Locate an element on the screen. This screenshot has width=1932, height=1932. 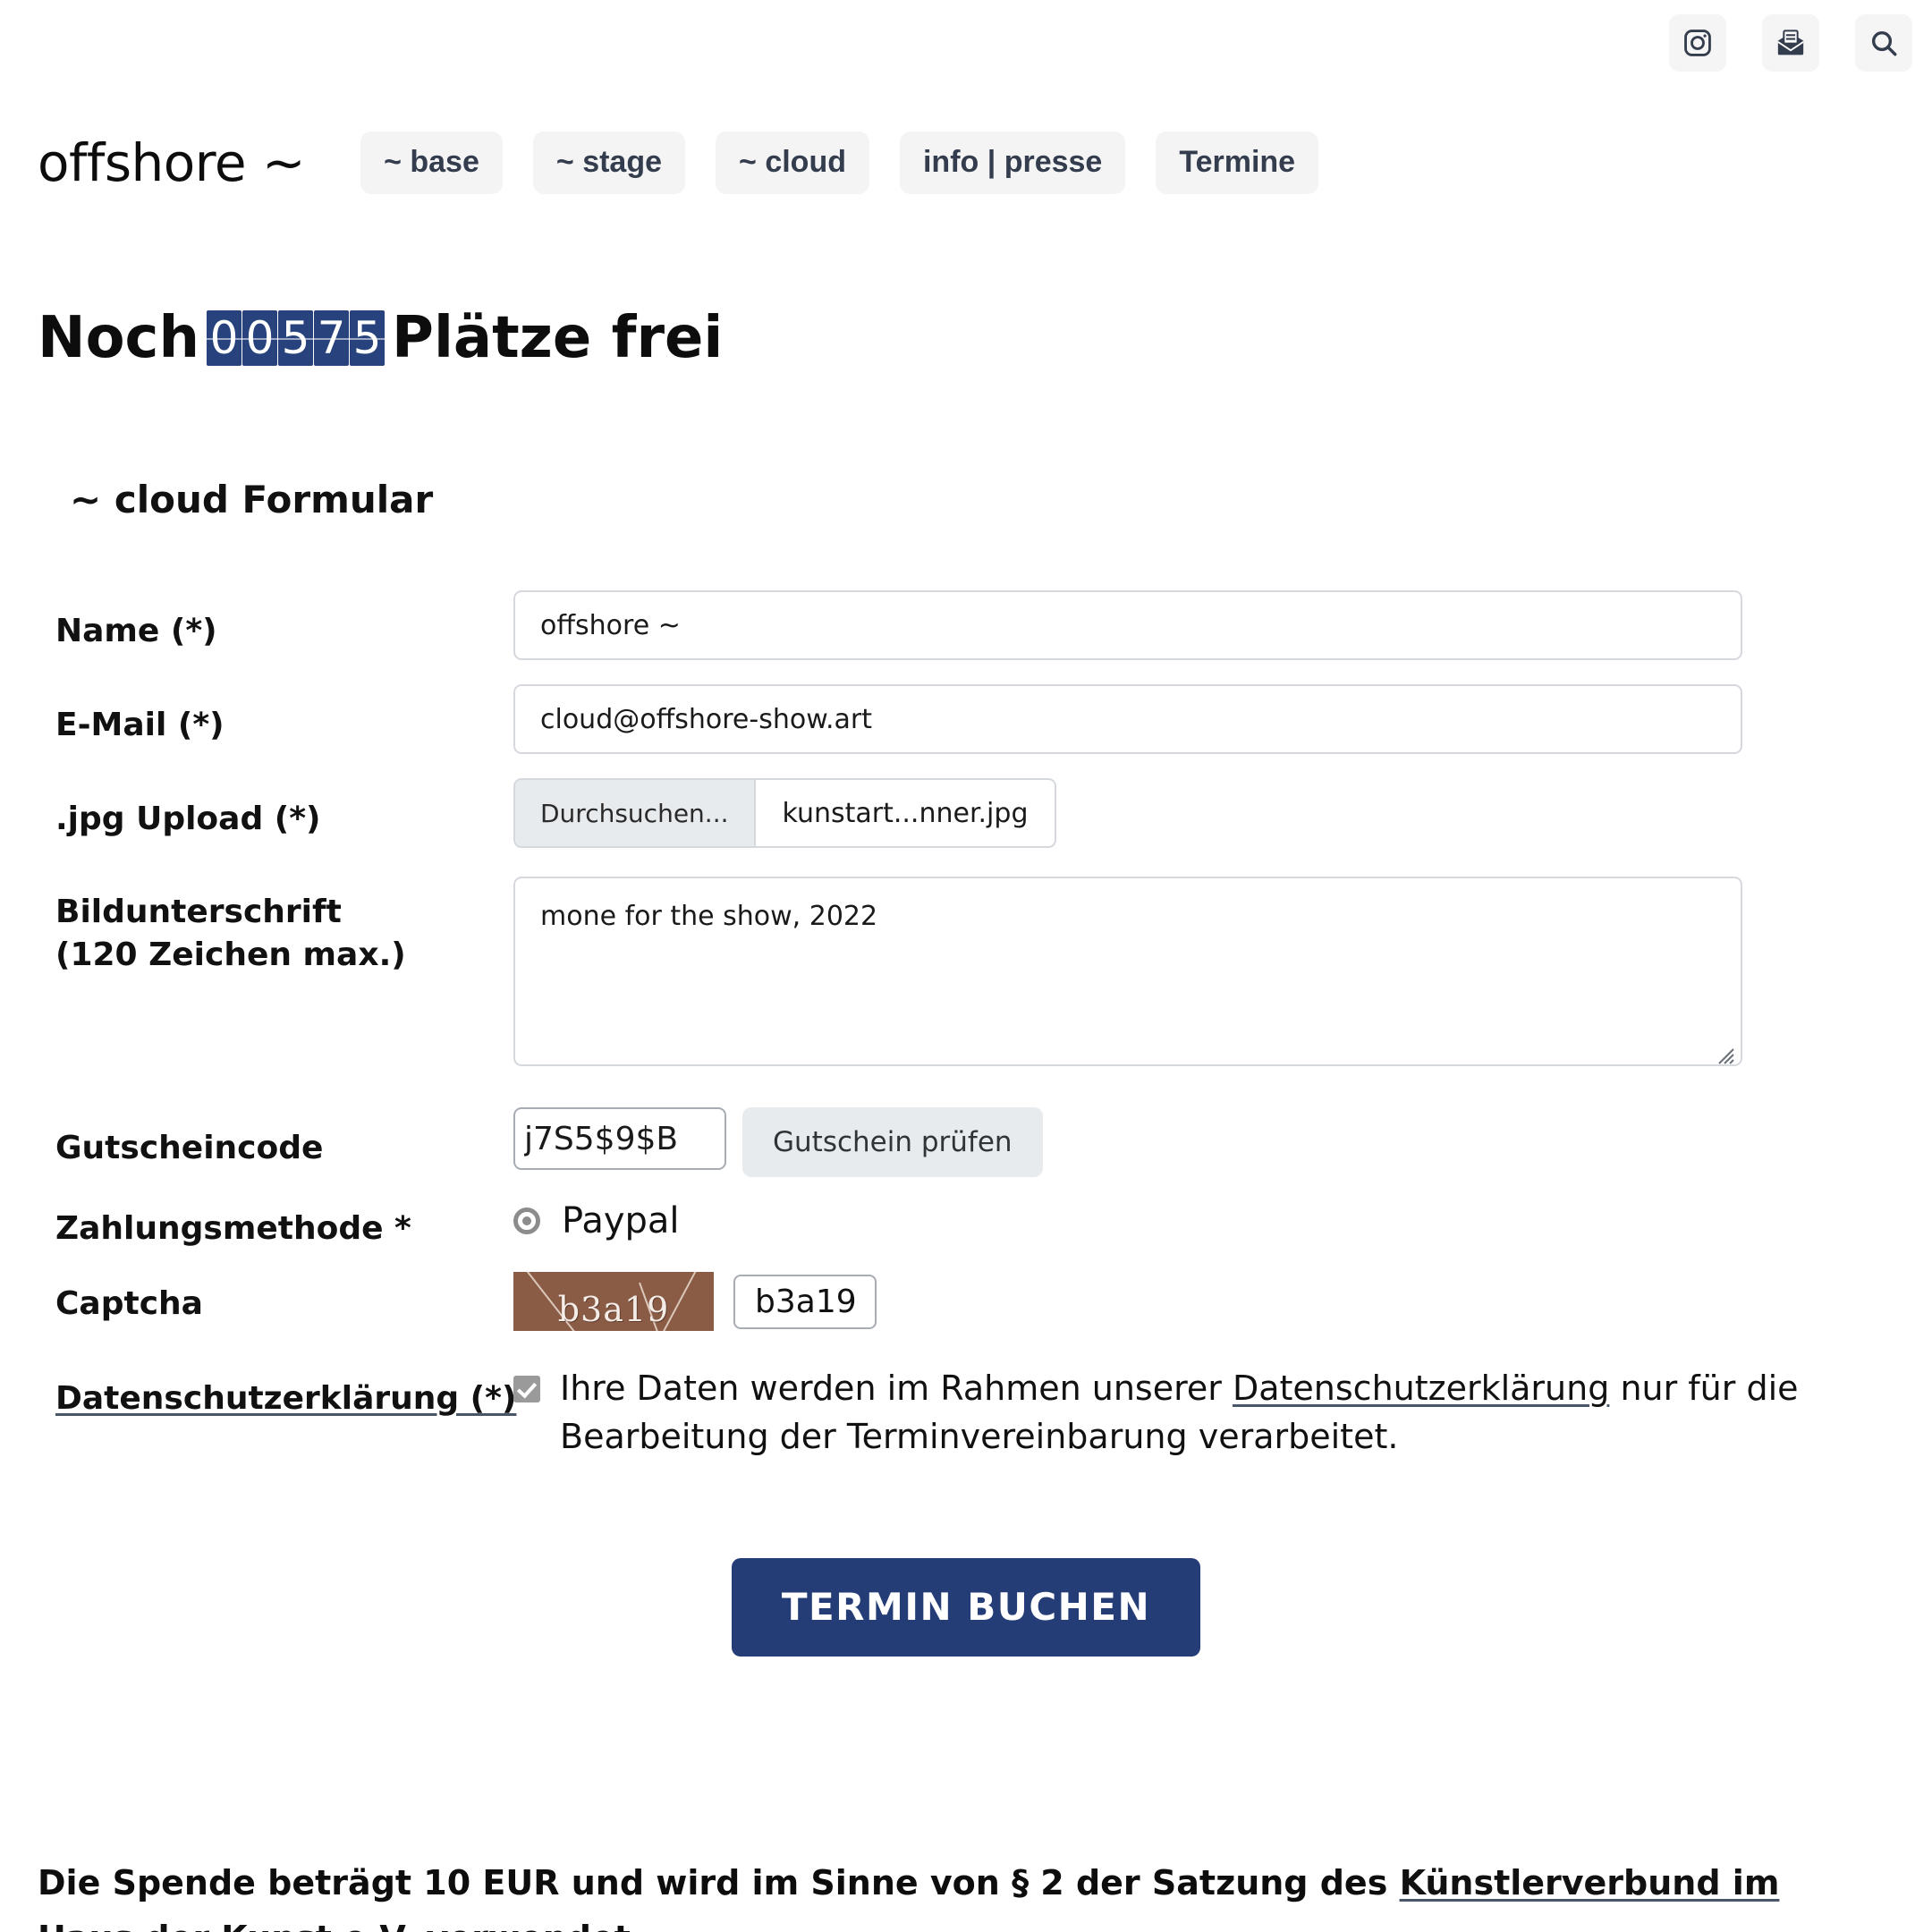
voucher-label: Gutscheincode is located at coordinates (189, 1148).